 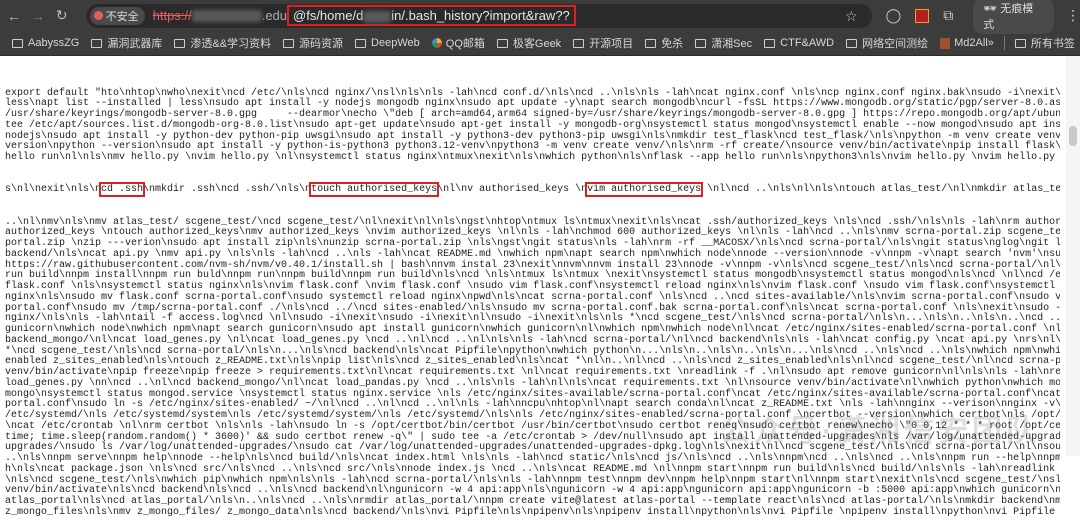 I want to click on security-label: 不安全, so click(x=122, y=16).